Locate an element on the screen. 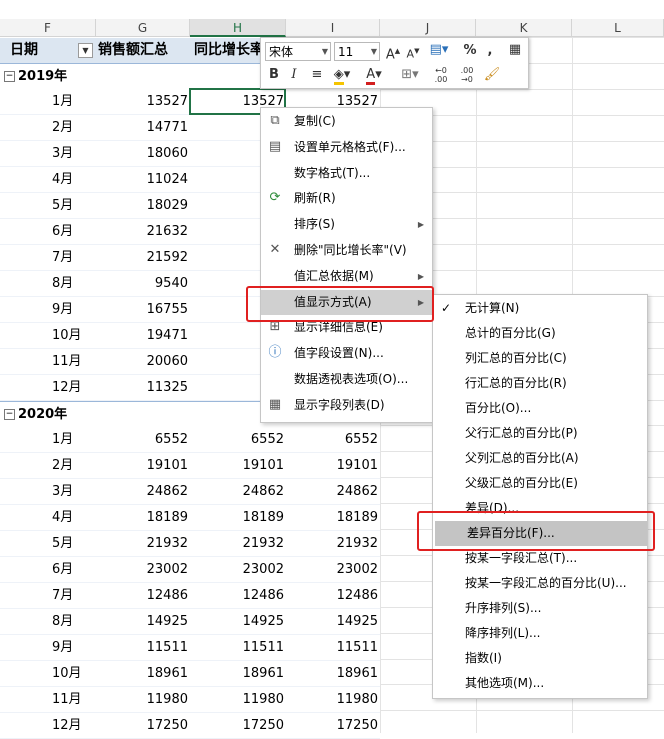  submenu-item: 列汇总的百分比(C) is located at coordinates (540, 358).